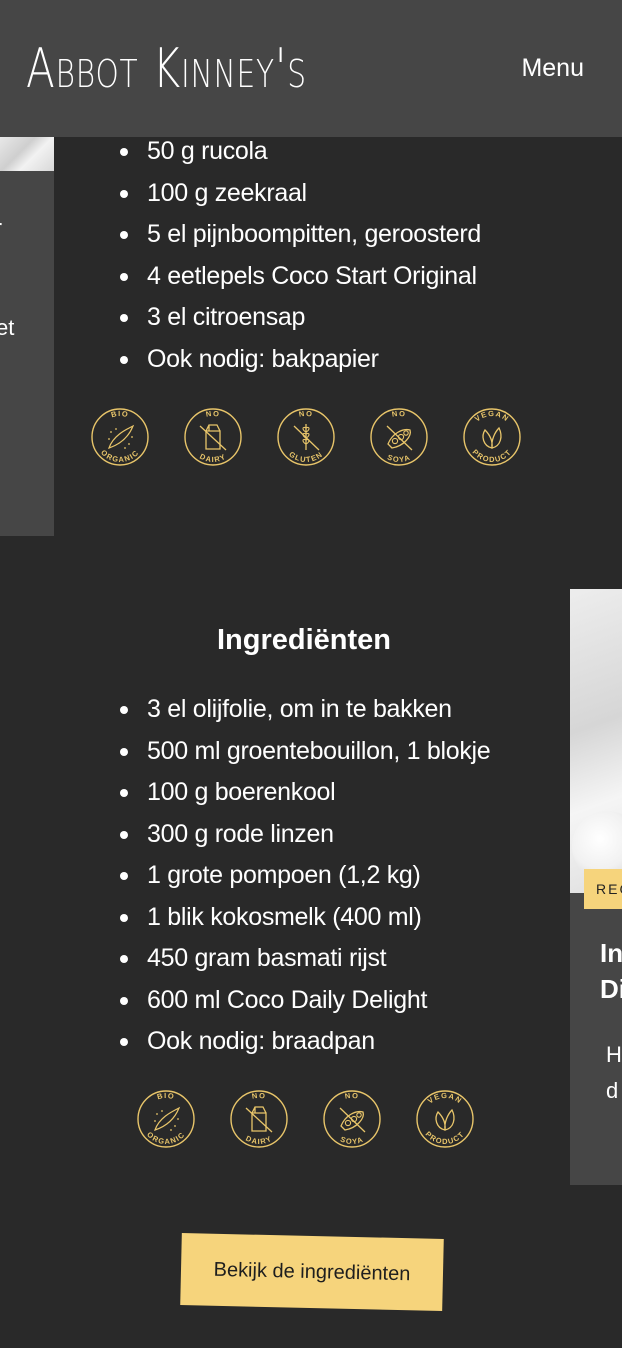  I want to click on menu-button: Menu, so click(552, 68).